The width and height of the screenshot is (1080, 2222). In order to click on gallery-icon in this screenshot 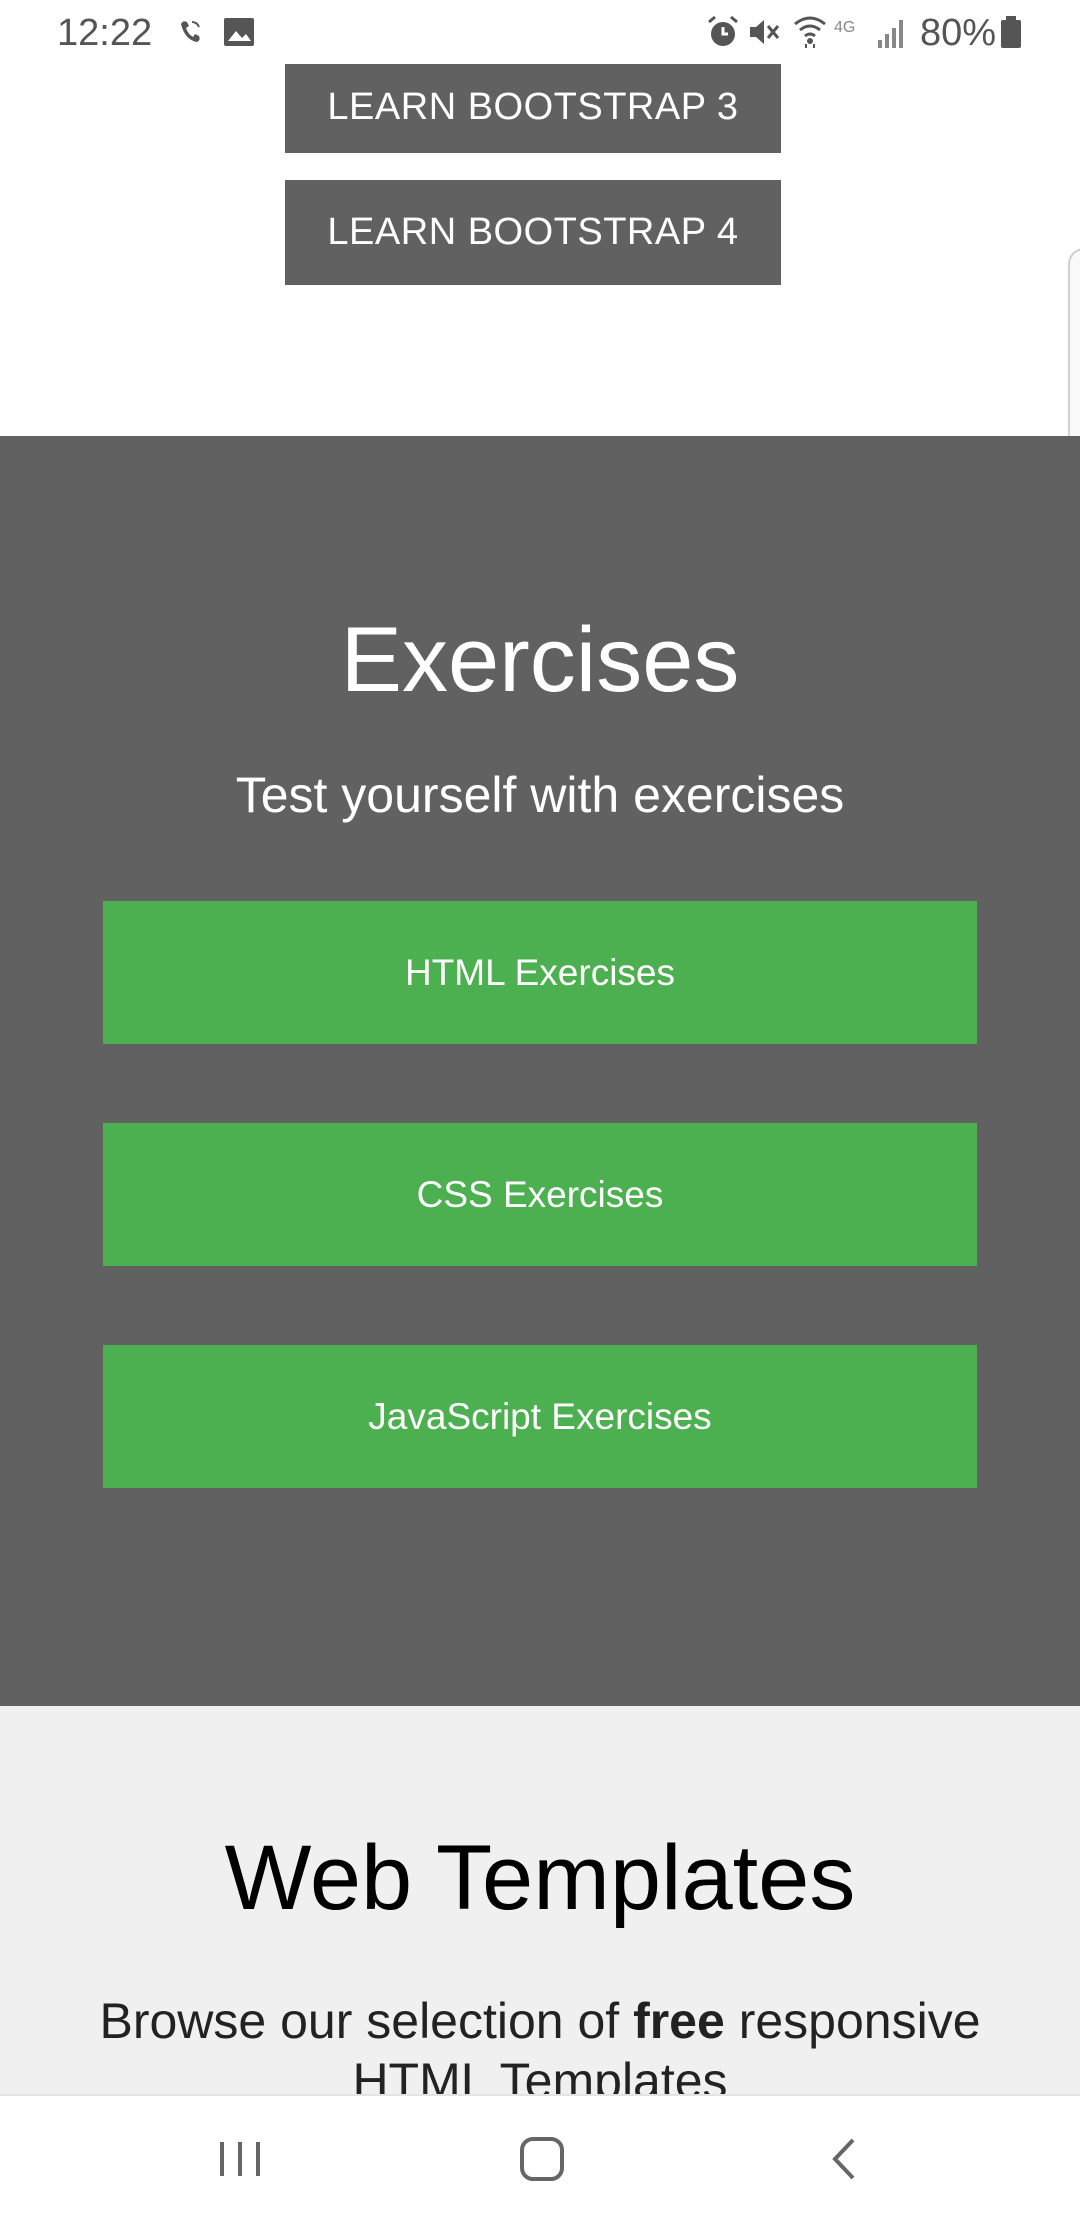, I will do `click(239, 32)`.